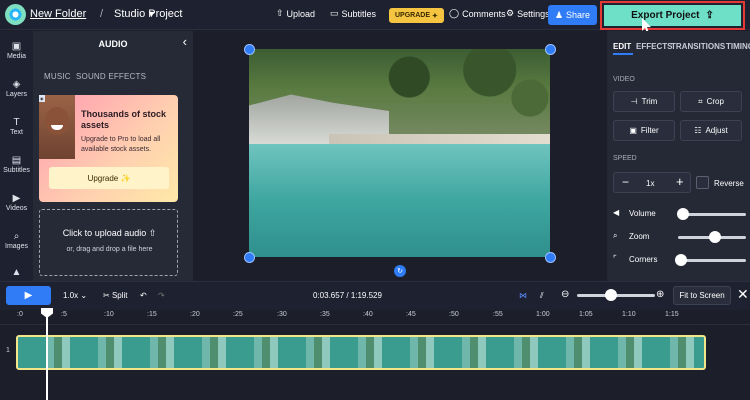 This screenshot has height=400, width=750. Describe the element at coordinates (709, 15) in the screenshot. I see `share-out-icon: ⇪` at that location.